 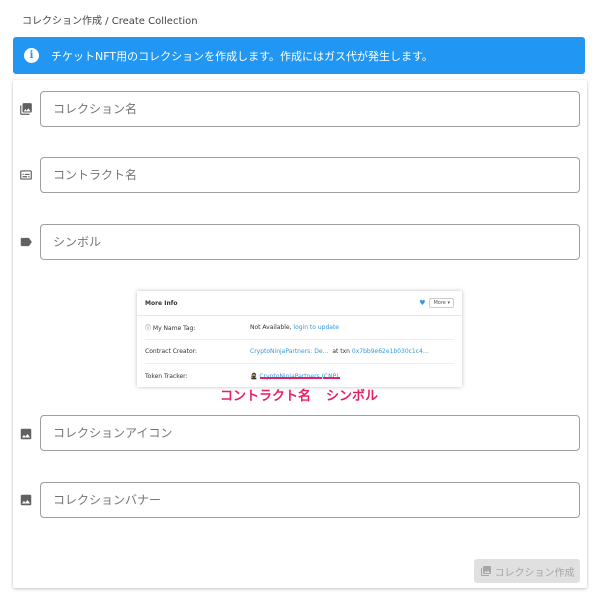 What do you see at coordinates (441, 303) in the screenshot?
I see `ref-more-button: More ▾` at bounding box center [441, 303].